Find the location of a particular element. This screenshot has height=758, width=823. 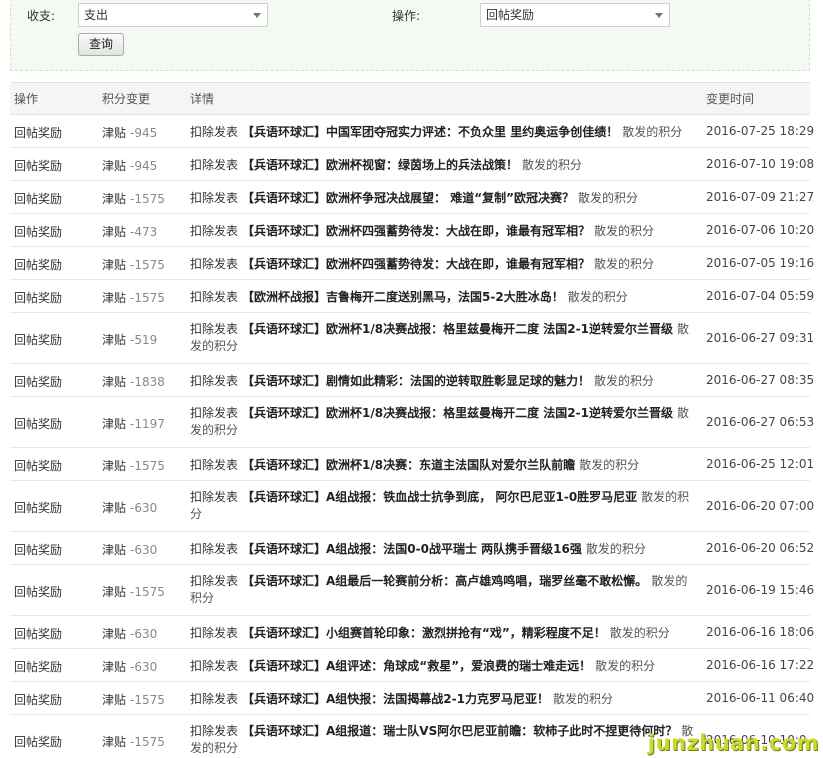

row-time: 2016-07-06 10:20 is located at coordinates (760, 230).